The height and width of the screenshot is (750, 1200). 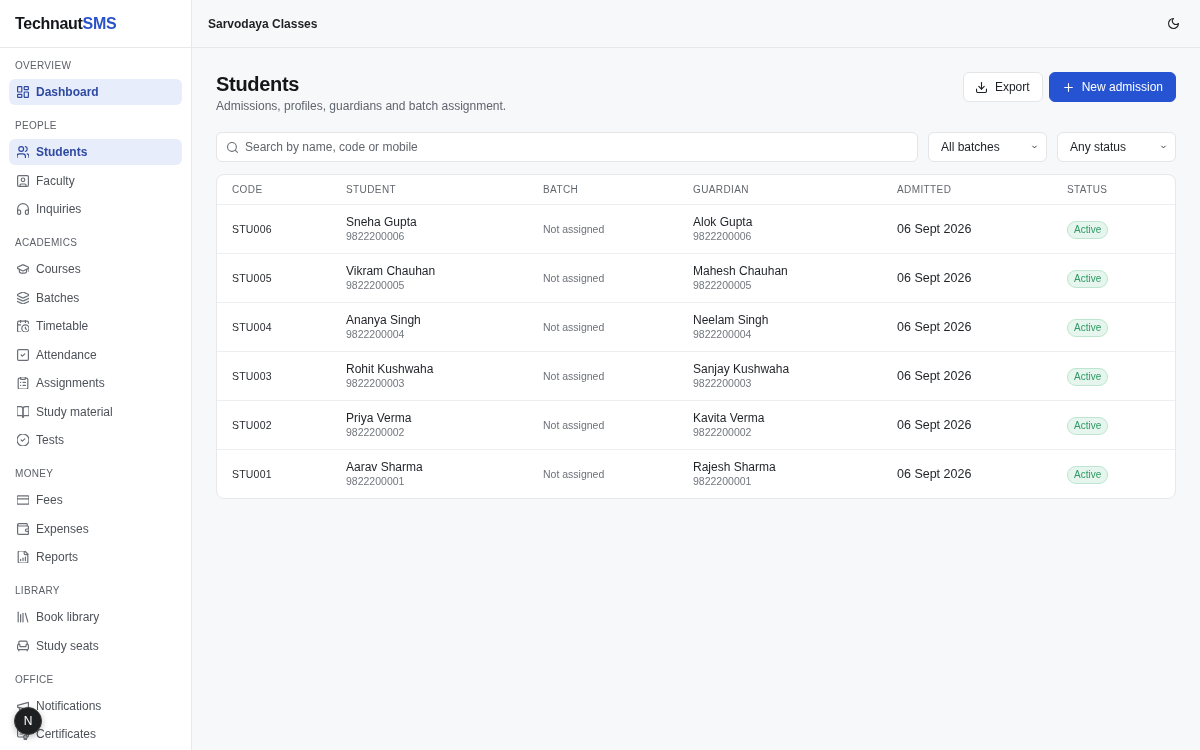 I want to click on nav-item: Batches, so click(x=95, y=297).